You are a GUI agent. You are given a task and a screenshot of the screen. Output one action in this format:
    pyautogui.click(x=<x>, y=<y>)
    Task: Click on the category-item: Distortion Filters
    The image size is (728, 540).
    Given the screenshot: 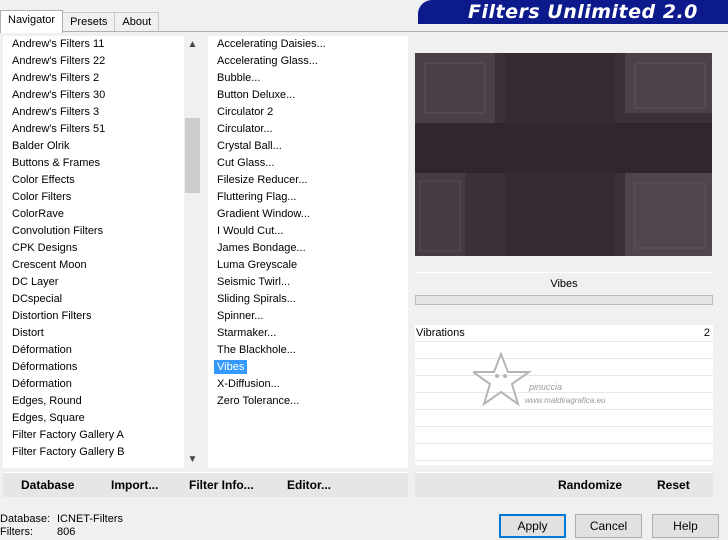 What is the action you would take?
    pyautogui.click(x=102, y=316)
    